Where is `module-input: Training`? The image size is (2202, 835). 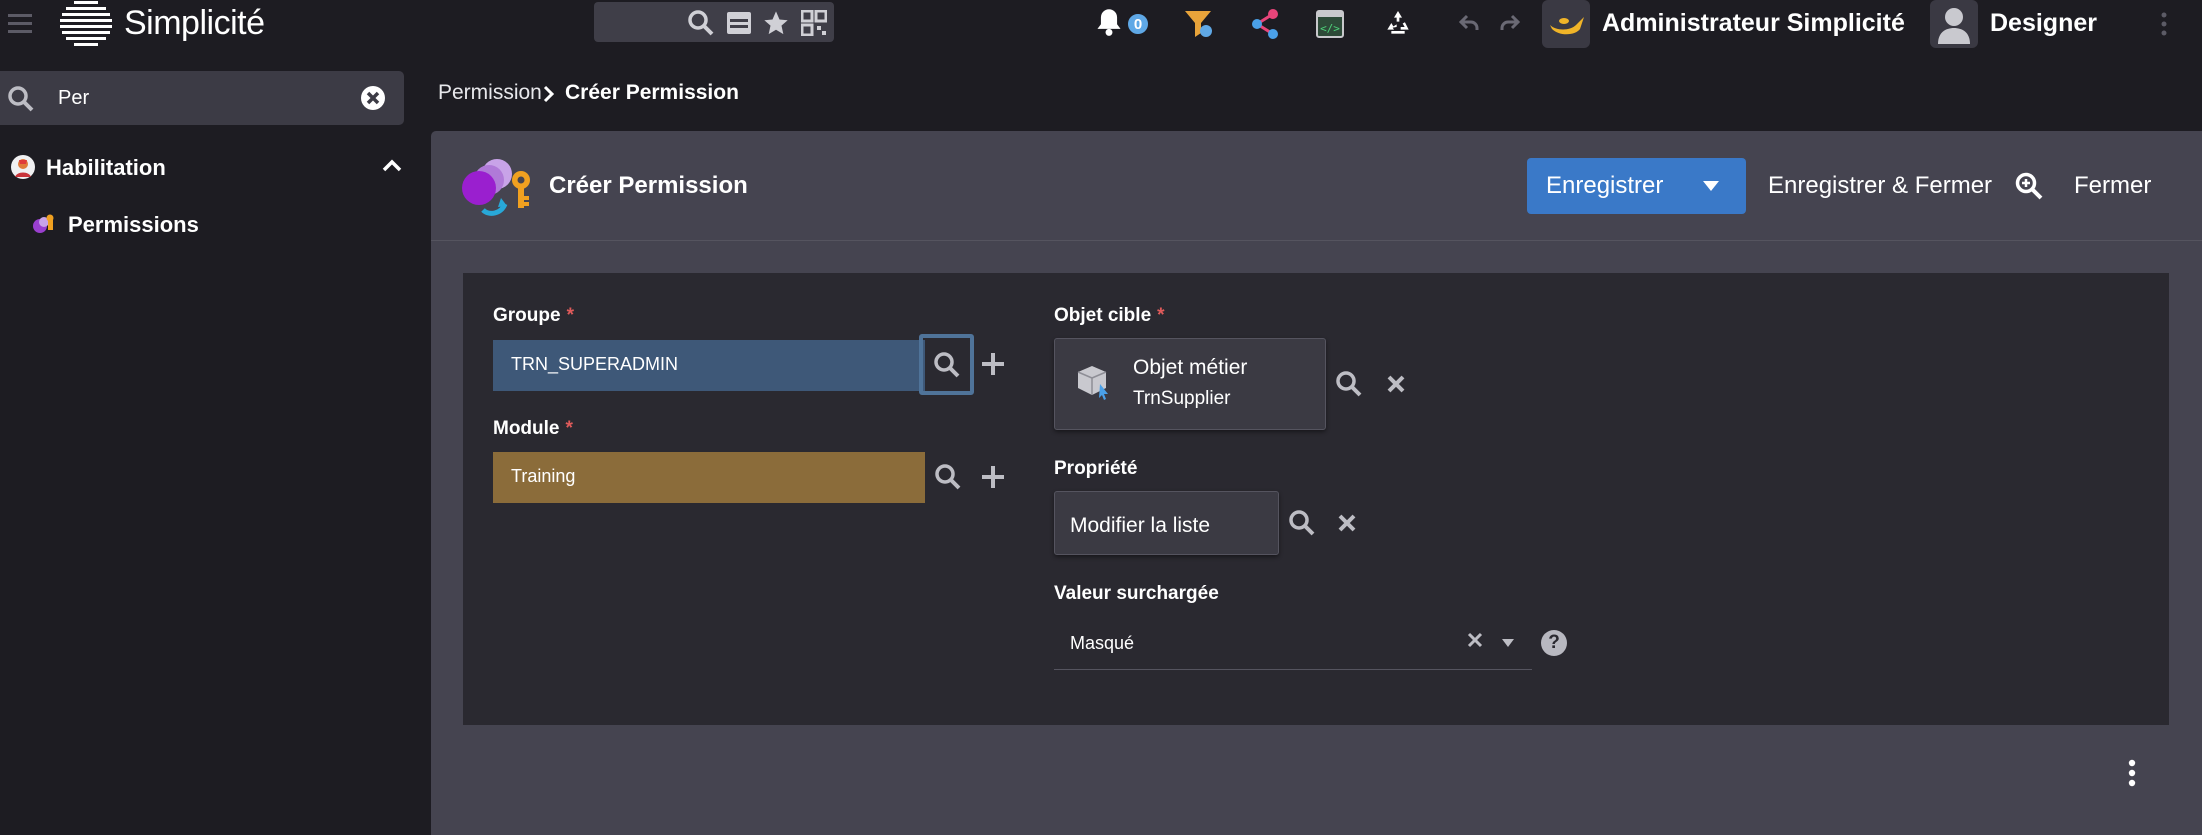 module-input: Training is located at coordinates (709, 477).